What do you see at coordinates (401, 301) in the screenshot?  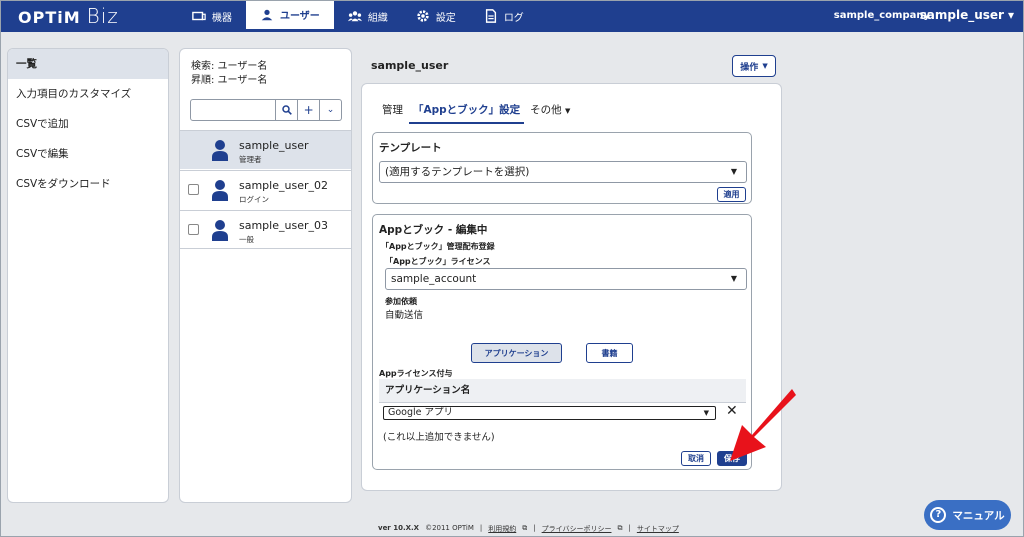 I see `join-label: 参加依頼` at bounding box center [401, 301].